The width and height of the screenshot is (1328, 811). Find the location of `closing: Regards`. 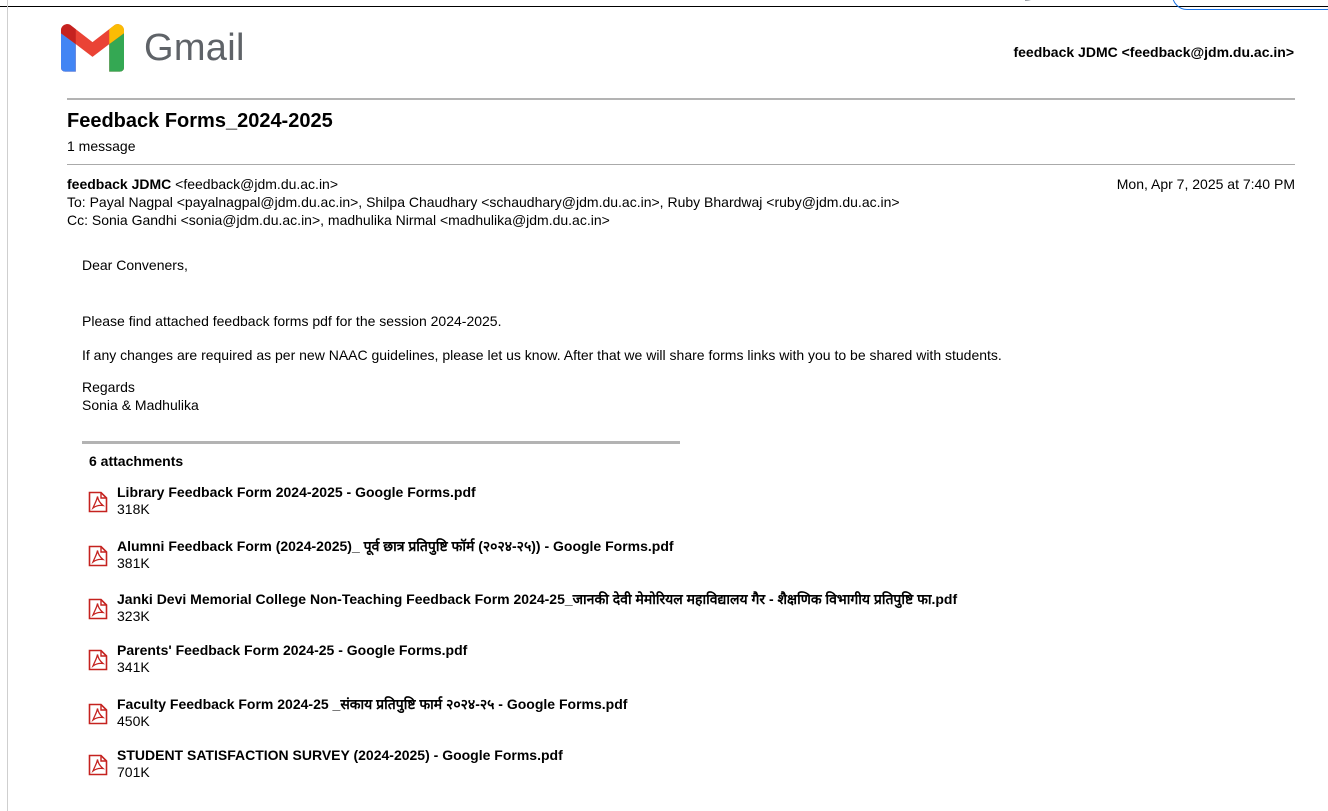

closing: Regards is located at coordinates (108, 387).